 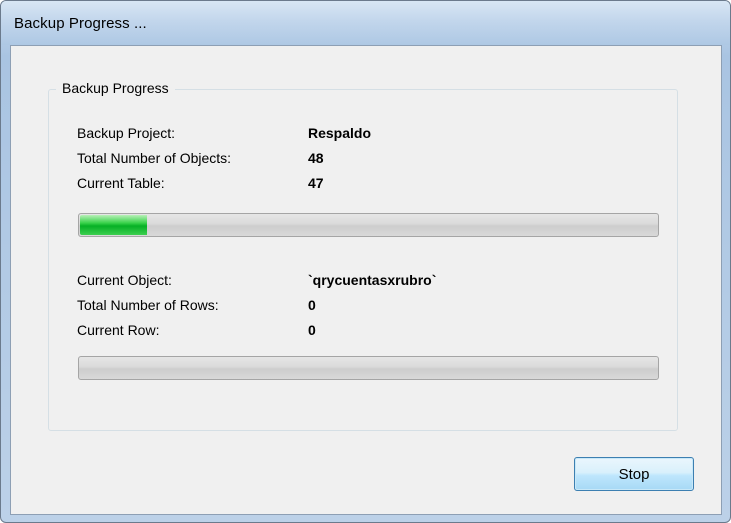 I want to click on current-table-value: 47, so click(x=316, y=183).